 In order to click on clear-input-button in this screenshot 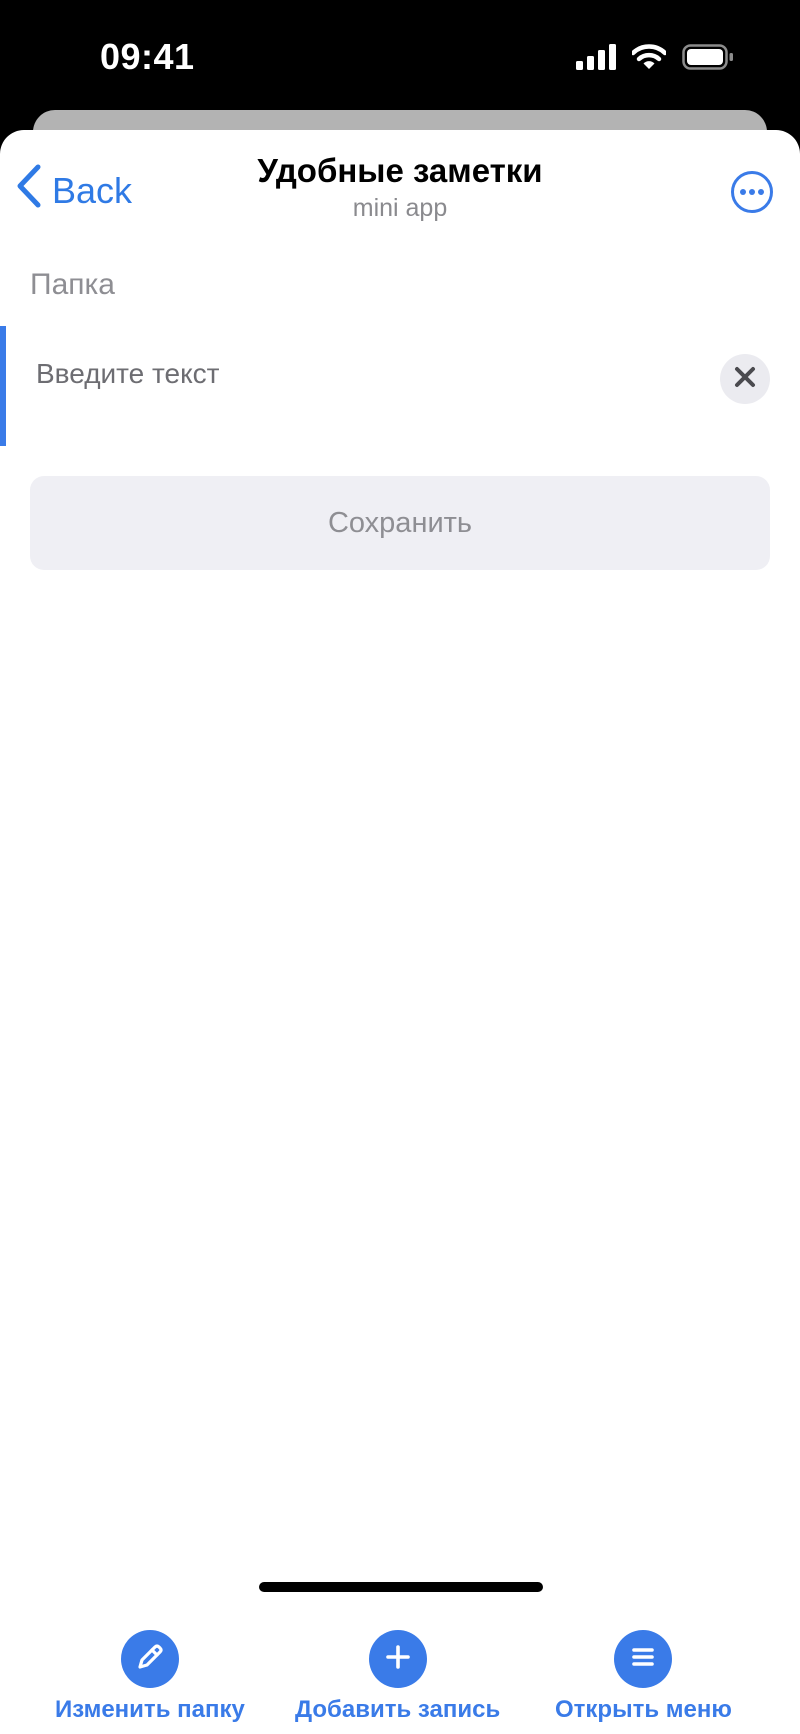, I will do `click(745, 379)`.